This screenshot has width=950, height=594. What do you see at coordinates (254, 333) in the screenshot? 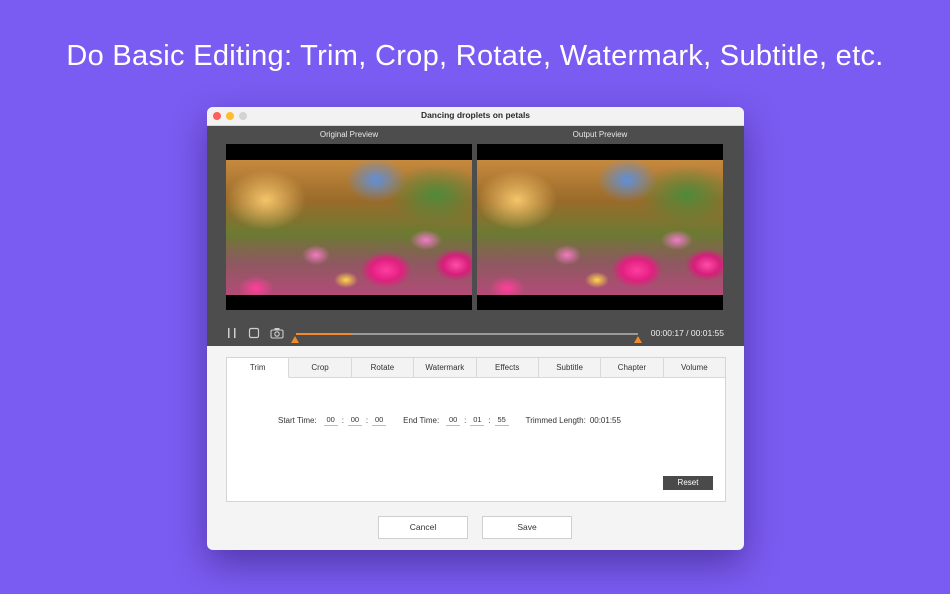
I see `stop-icon` at bounding box center [254, 333].